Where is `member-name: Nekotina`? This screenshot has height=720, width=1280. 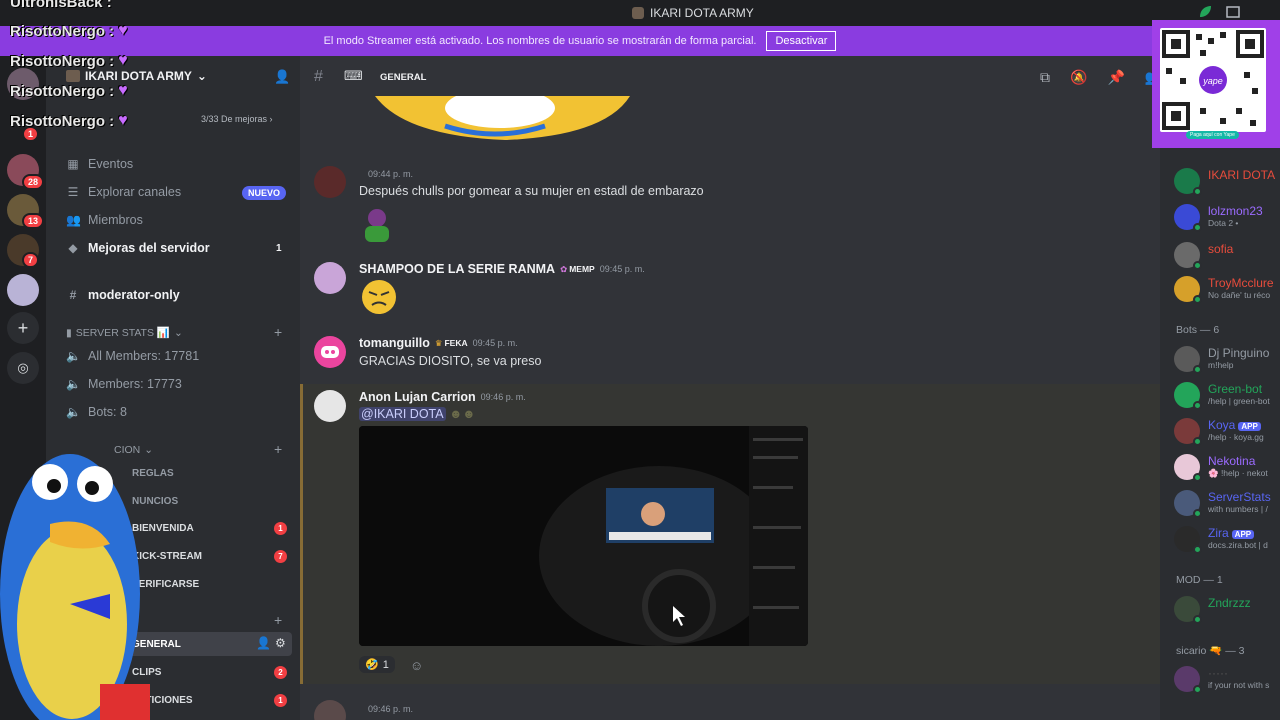
member-name: Nekotina is located at coordinates (1232, 461).